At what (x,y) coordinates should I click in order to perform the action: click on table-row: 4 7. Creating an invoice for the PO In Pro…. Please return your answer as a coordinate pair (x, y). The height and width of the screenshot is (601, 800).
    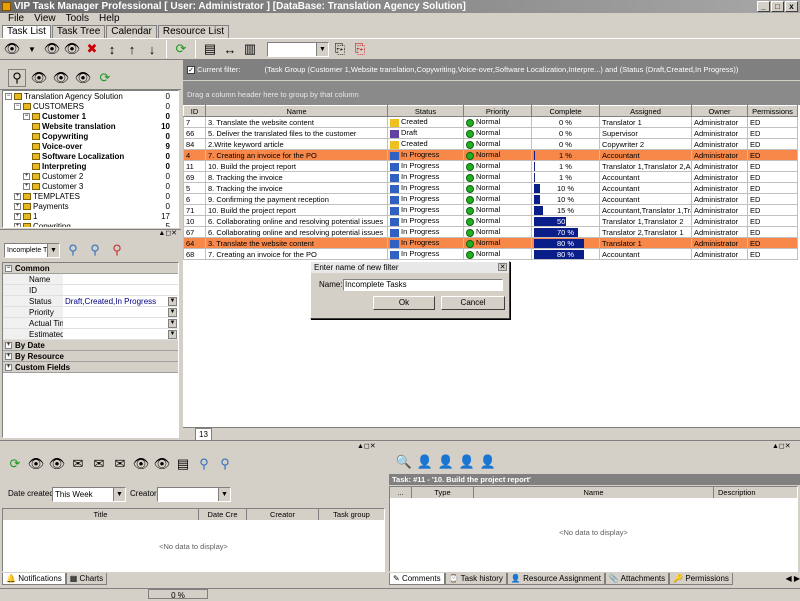
    Looking at the image, I should click on (490, 155).